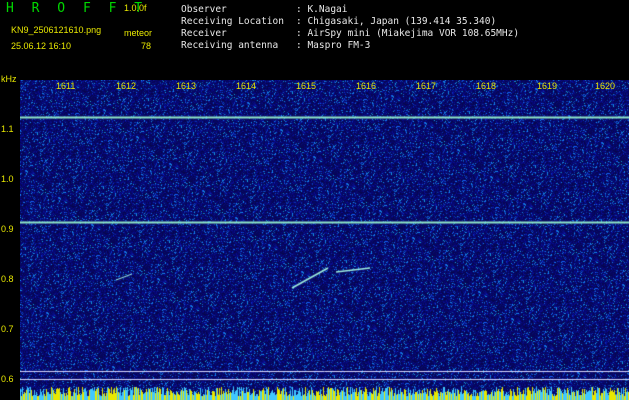  What do you see at coordinates (605, 86) in the screenshot?
I see `x-tick-label: 1620` at bounding box center [605, 86].